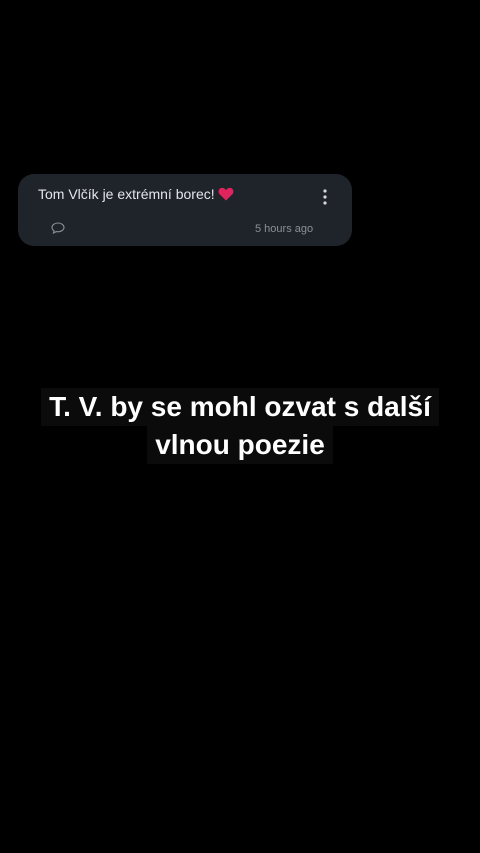 Image resolution: width=480 pixels, height=853 pixels. Describe the element at coordinates (284, 229) in the screenshot. I see `timestamp: 5 hours ago` at that location.